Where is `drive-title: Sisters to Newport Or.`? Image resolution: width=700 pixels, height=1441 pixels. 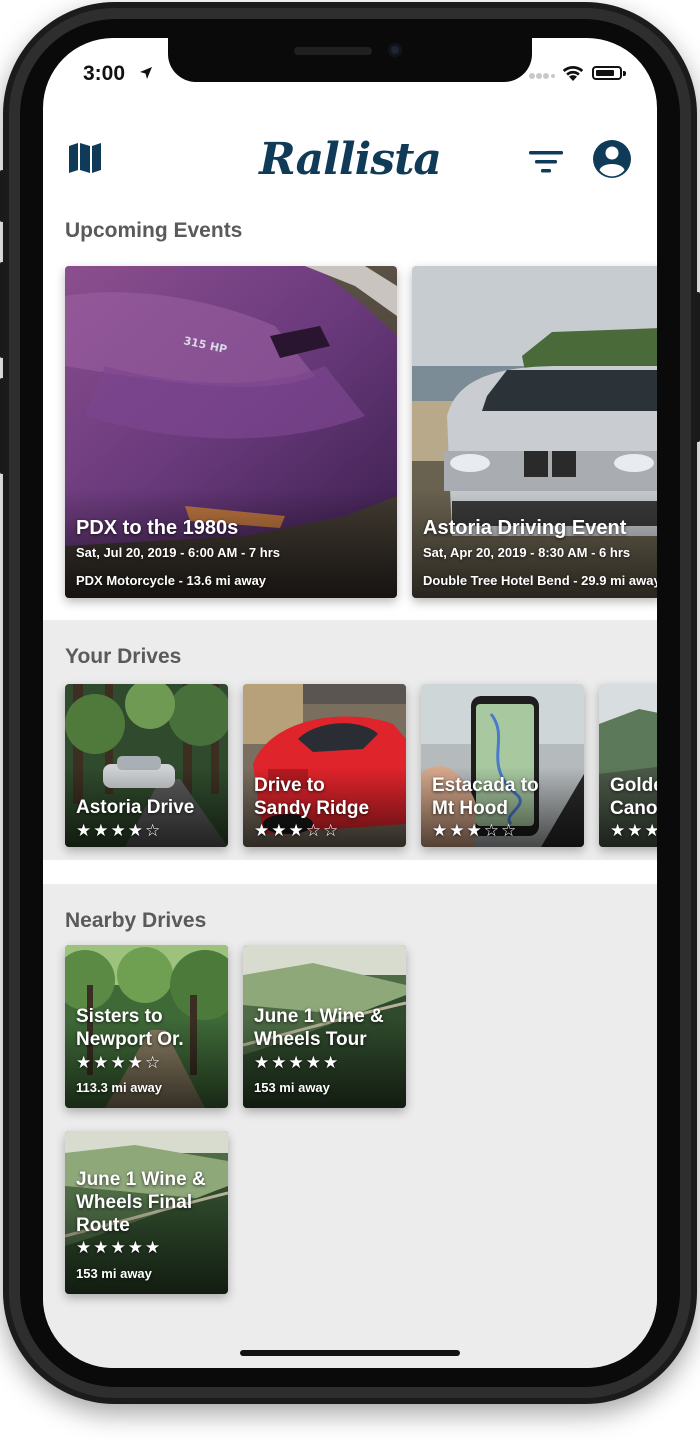
drive-title: Sisters to Newport Or. is located at coordinates (130, 1028).